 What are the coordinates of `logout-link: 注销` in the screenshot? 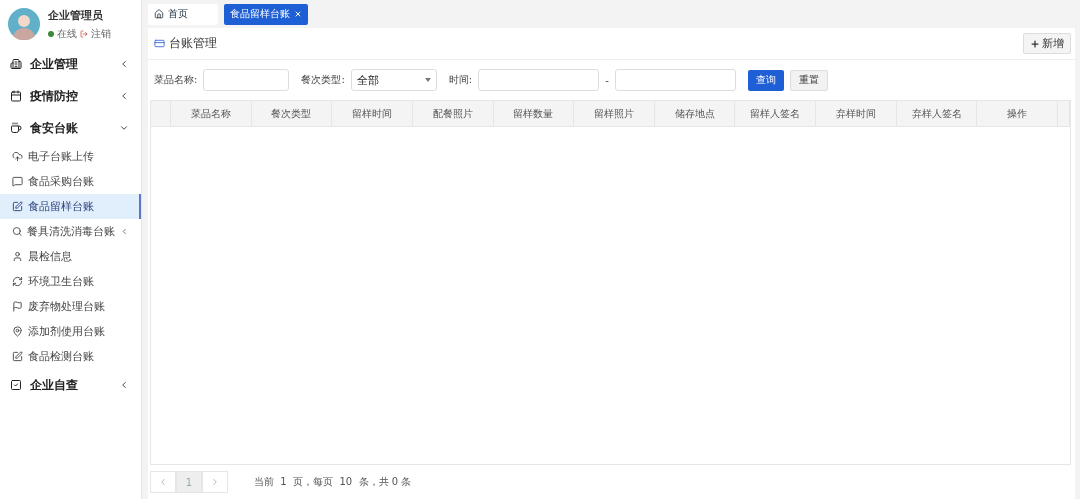 It's located at (101, 33).